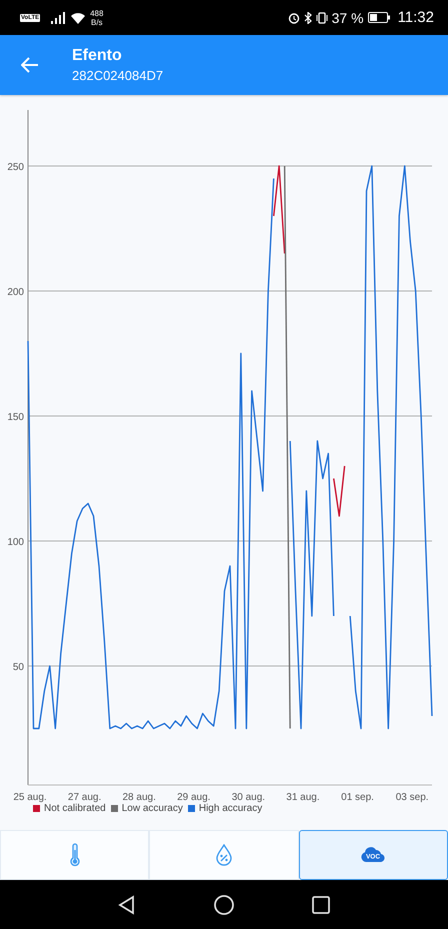 The width and height of the screenshot is (448, 929). I want to click on thermometer-icon, so click(74, 855).